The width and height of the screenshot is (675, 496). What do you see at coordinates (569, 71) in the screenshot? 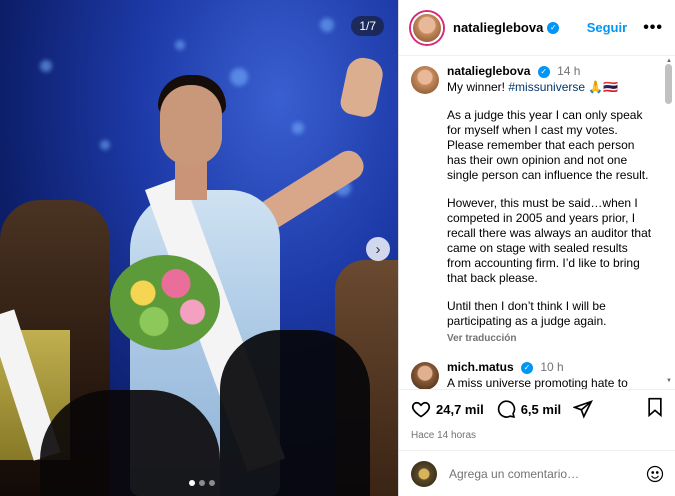
I see `caption-time: 14 h` at bounding box center [569, 71].